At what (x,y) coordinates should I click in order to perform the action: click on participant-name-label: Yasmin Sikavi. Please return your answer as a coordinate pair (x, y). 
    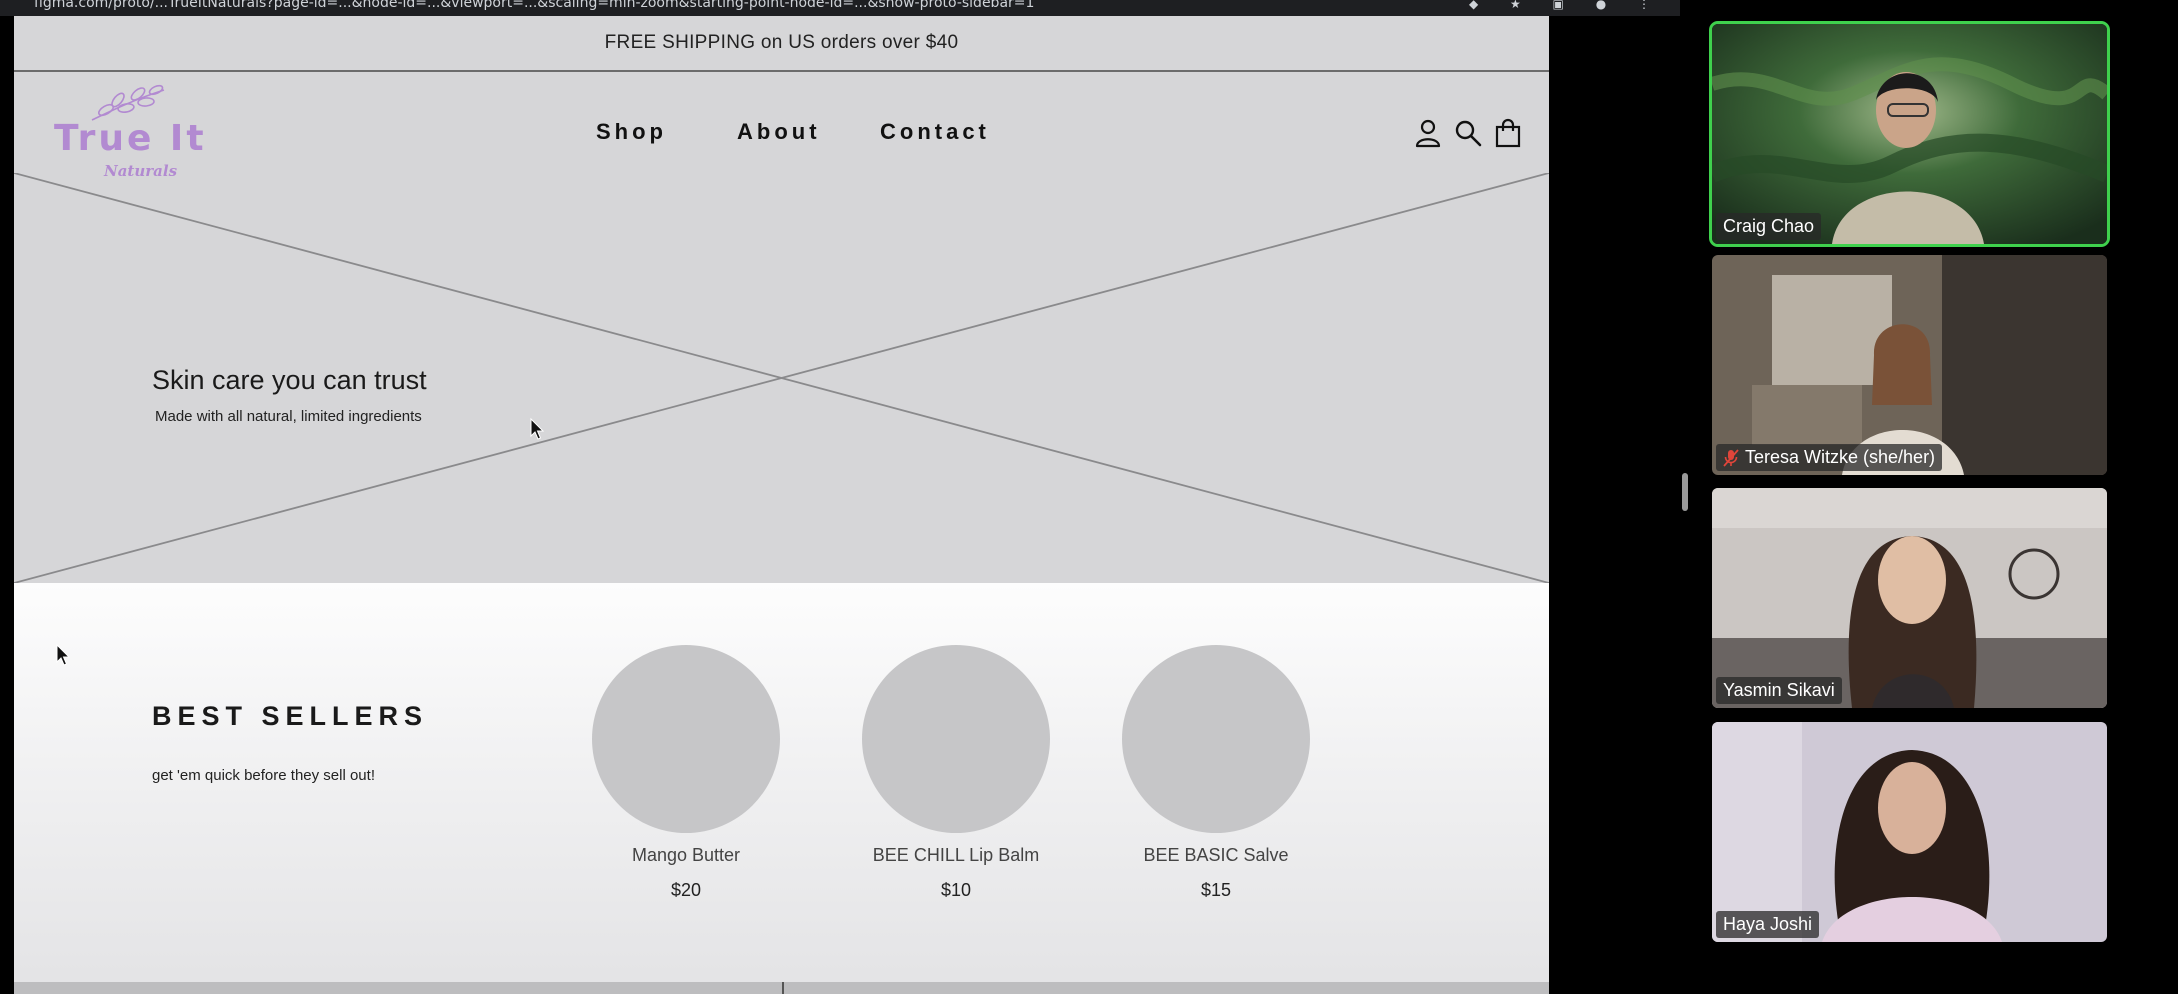
    Looking at the image, I should click on (1779, 690).